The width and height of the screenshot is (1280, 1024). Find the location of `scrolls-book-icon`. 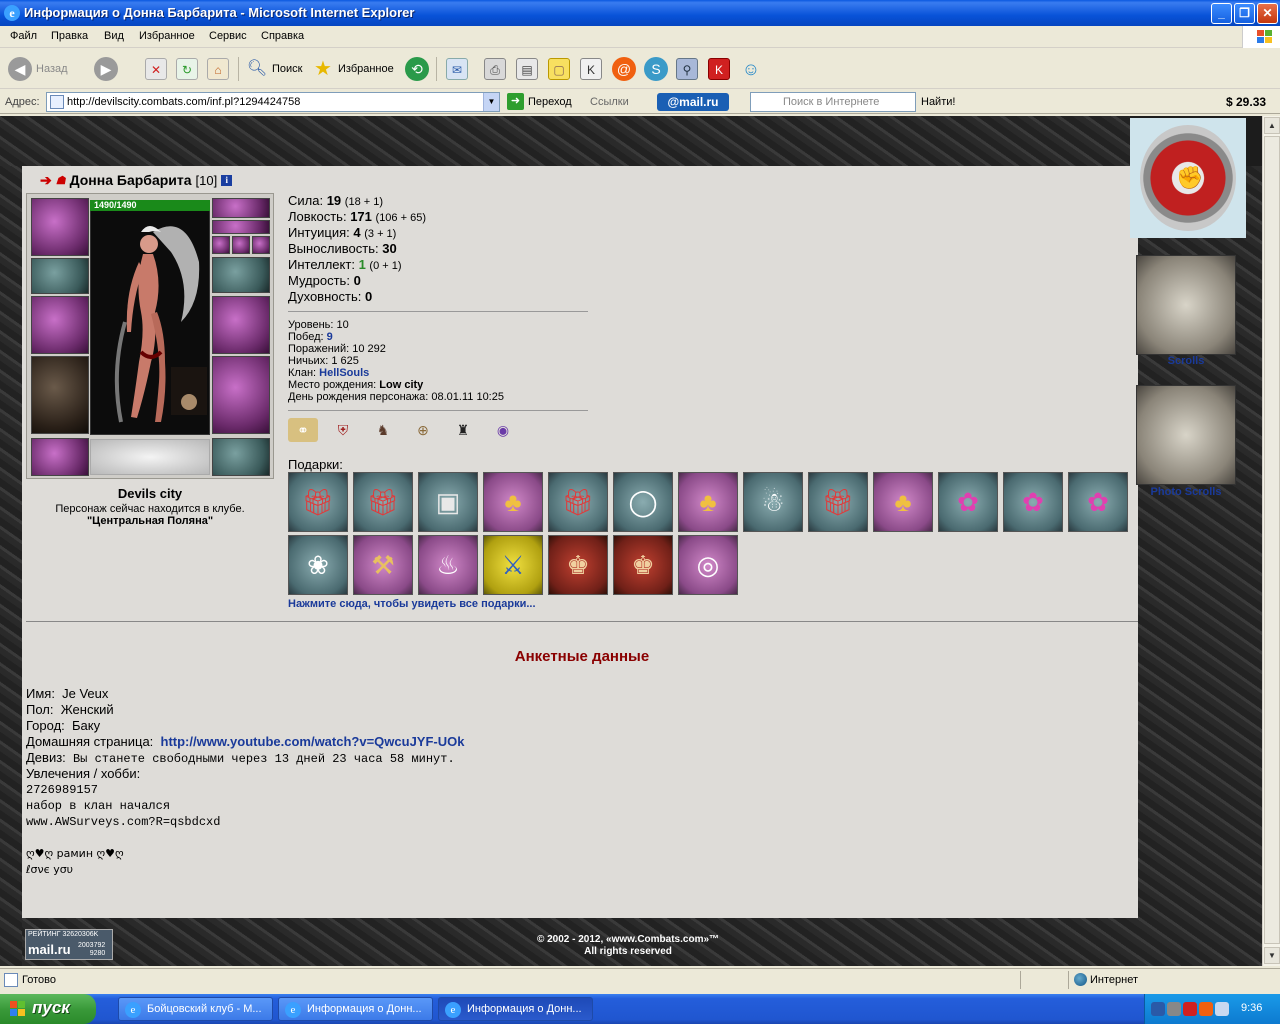

scrolls-book-icon is located at coordinates (1186, 305).